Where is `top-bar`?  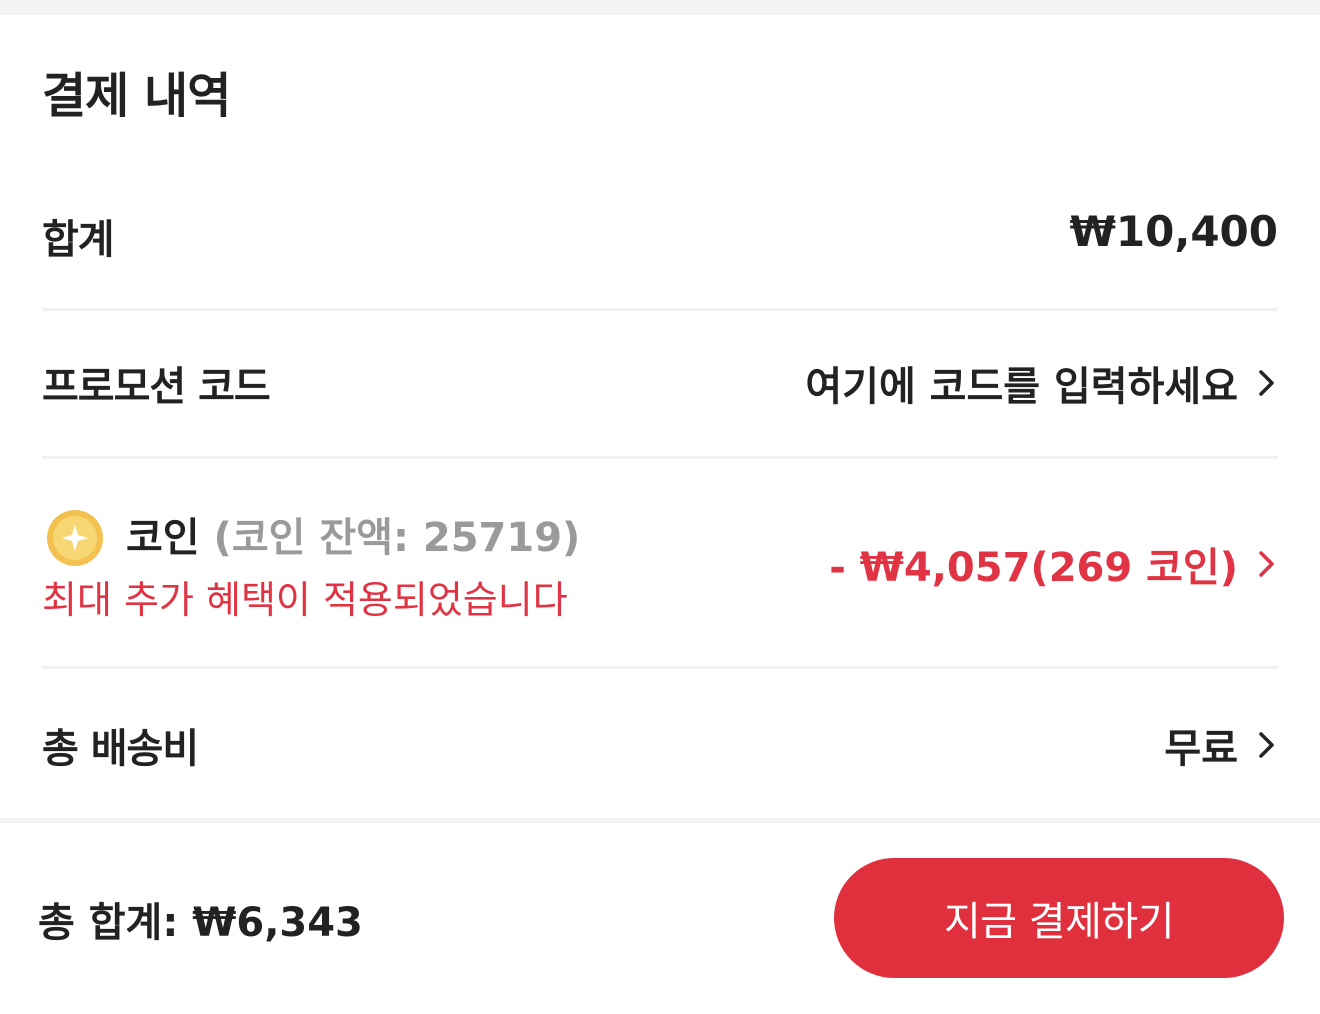 top-bar is located at coordinates (660, 7).